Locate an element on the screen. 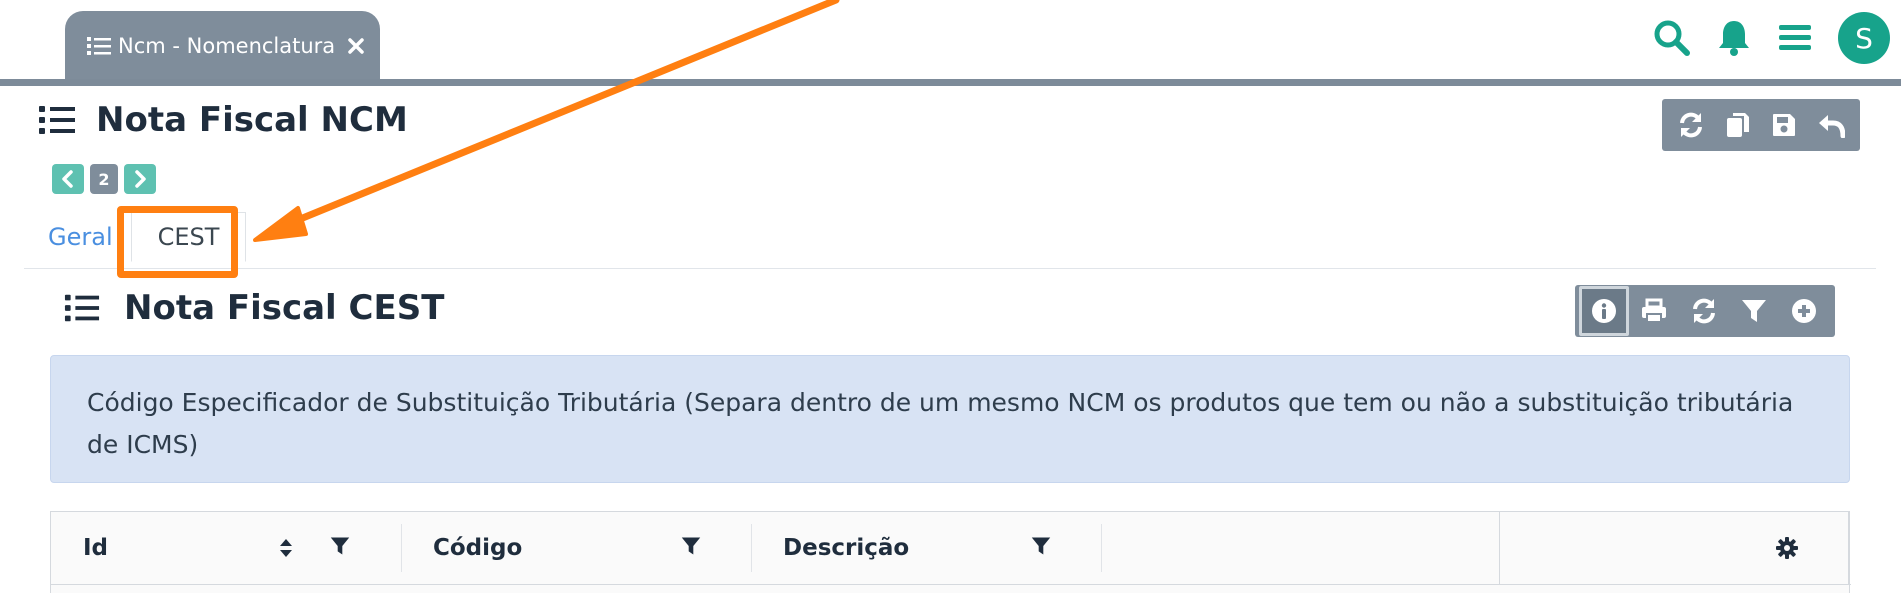 Image resolution: width=1901 pixels, height=593 pixels. add-icon is located at coordinates (1804, 311).